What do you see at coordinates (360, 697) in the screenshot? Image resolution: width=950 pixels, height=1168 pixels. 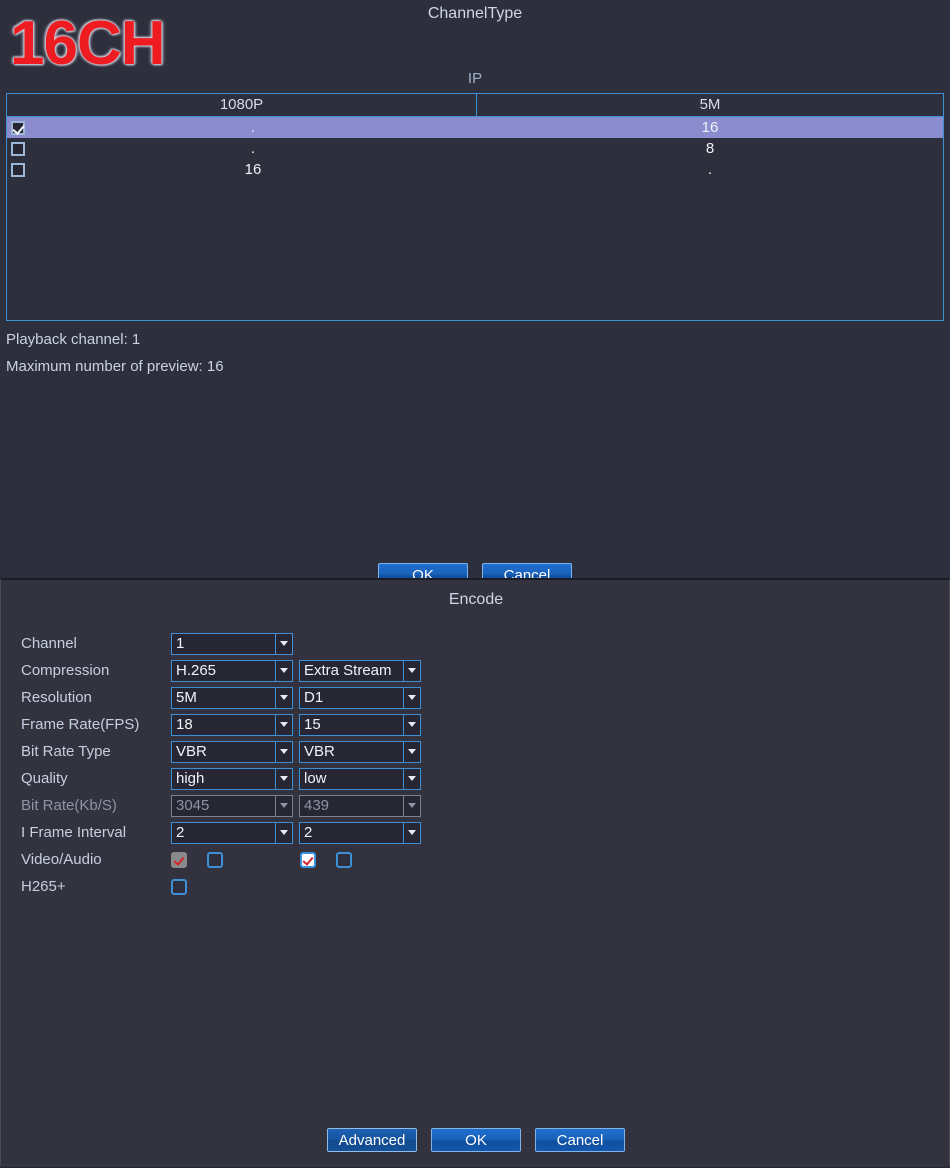 I see `resolution-sub-select: D1` at bounding box center [360, 697].